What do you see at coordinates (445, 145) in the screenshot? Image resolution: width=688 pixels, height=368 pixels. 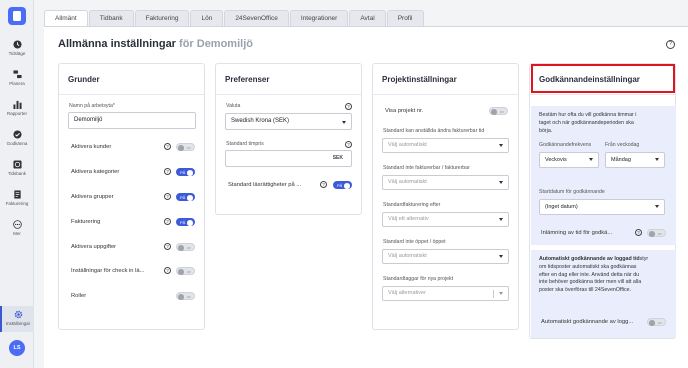 I see `select-edit-billable: Välj automatiskt` at bounding box center [445, 145].